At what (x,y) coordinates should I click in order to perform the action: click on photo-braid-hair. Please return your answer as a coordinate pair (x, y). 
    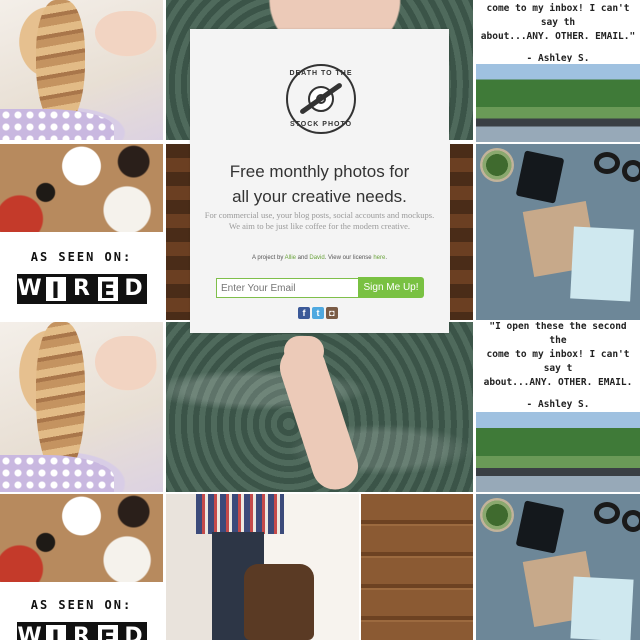
    Looking at the image, I should click on (81, 70).